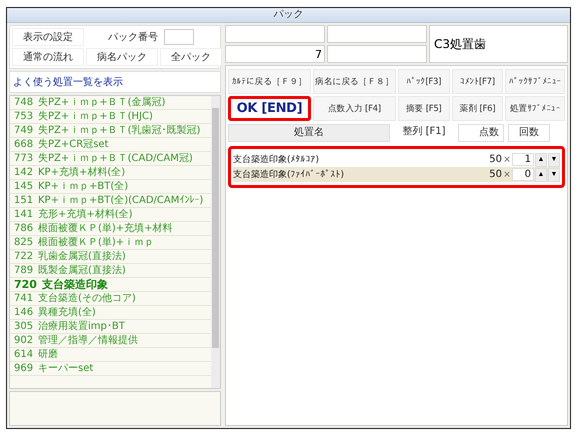  What do you see at coordinates (478, 108) in the screenshot?
I see `action-button: 薬剤 [F6]` at bounding box center [478, 108].